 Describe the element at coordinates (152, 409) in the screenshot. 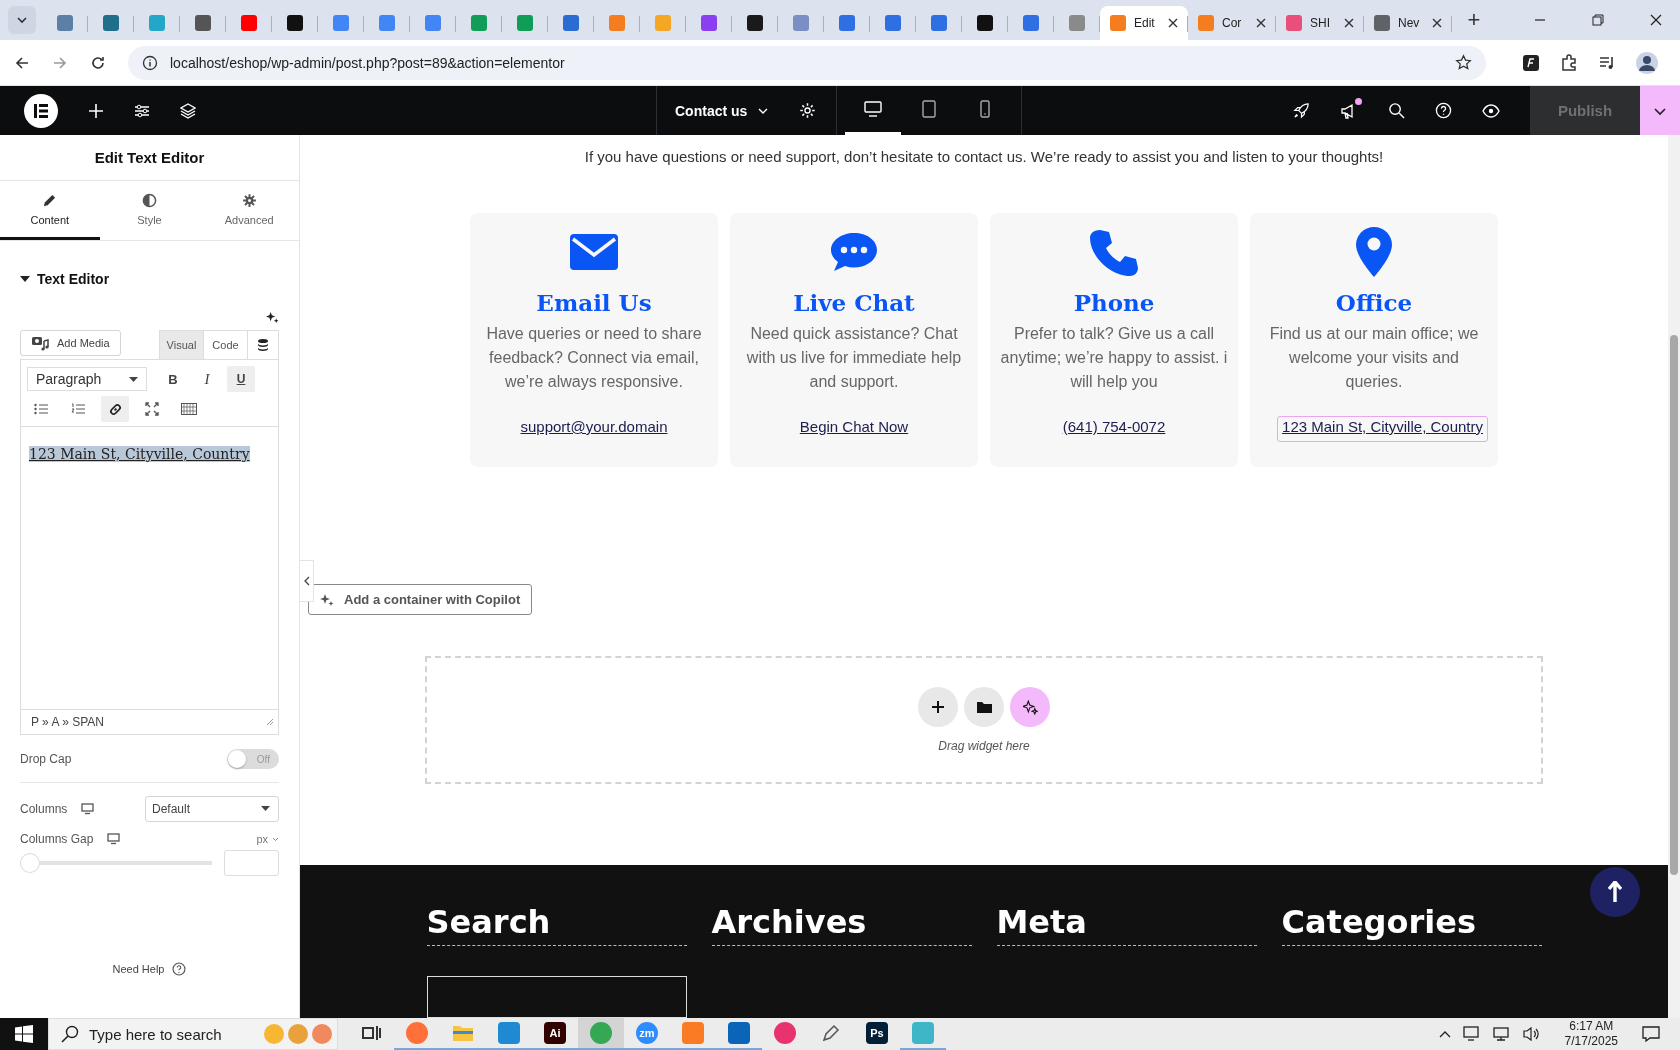

I see `fullscreen-icon` at that location.